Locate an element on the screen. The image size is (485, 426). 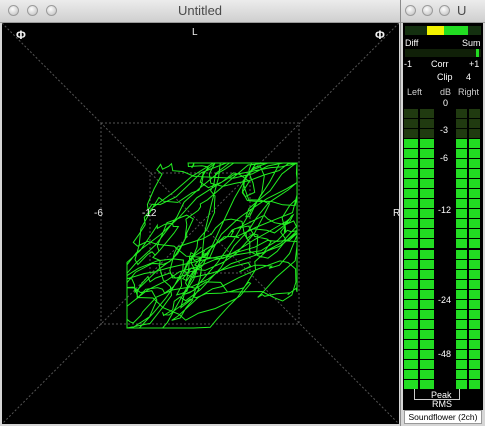
db-unit-label: dB is located at coordinates (446, 92).